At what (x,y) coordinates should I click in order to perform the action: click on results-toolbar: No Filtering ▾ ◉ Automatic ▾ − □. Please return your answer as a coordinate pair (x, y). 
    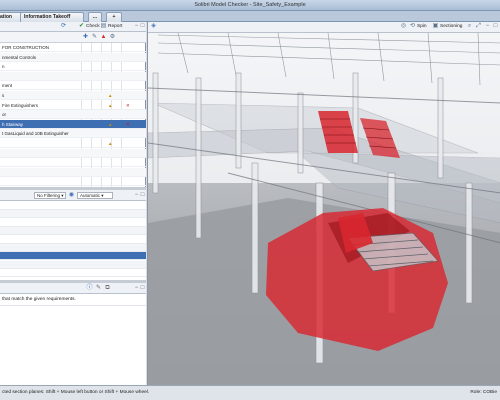
    Looking at the image, I should click on (73, 195).